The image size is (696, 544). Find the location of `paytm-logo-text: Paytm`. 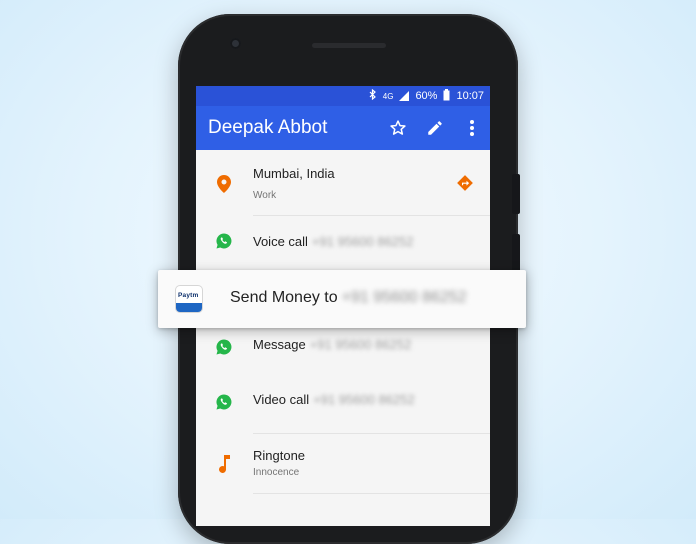

paytm-logo-text: Paytm is located at coordinates (188, 295).